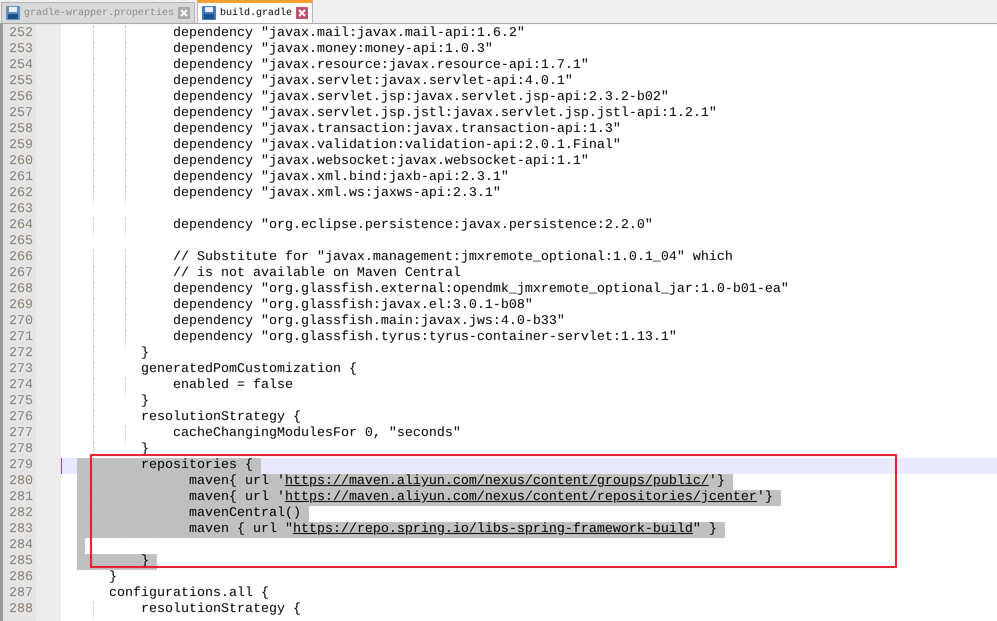 This screenshot has height=621, width=997. Describe the element at coordinates (352, 305) in the screenshot. I see `code-line: dependency "org.glassfish:javax.el:3.0.1-b08"` at that location.